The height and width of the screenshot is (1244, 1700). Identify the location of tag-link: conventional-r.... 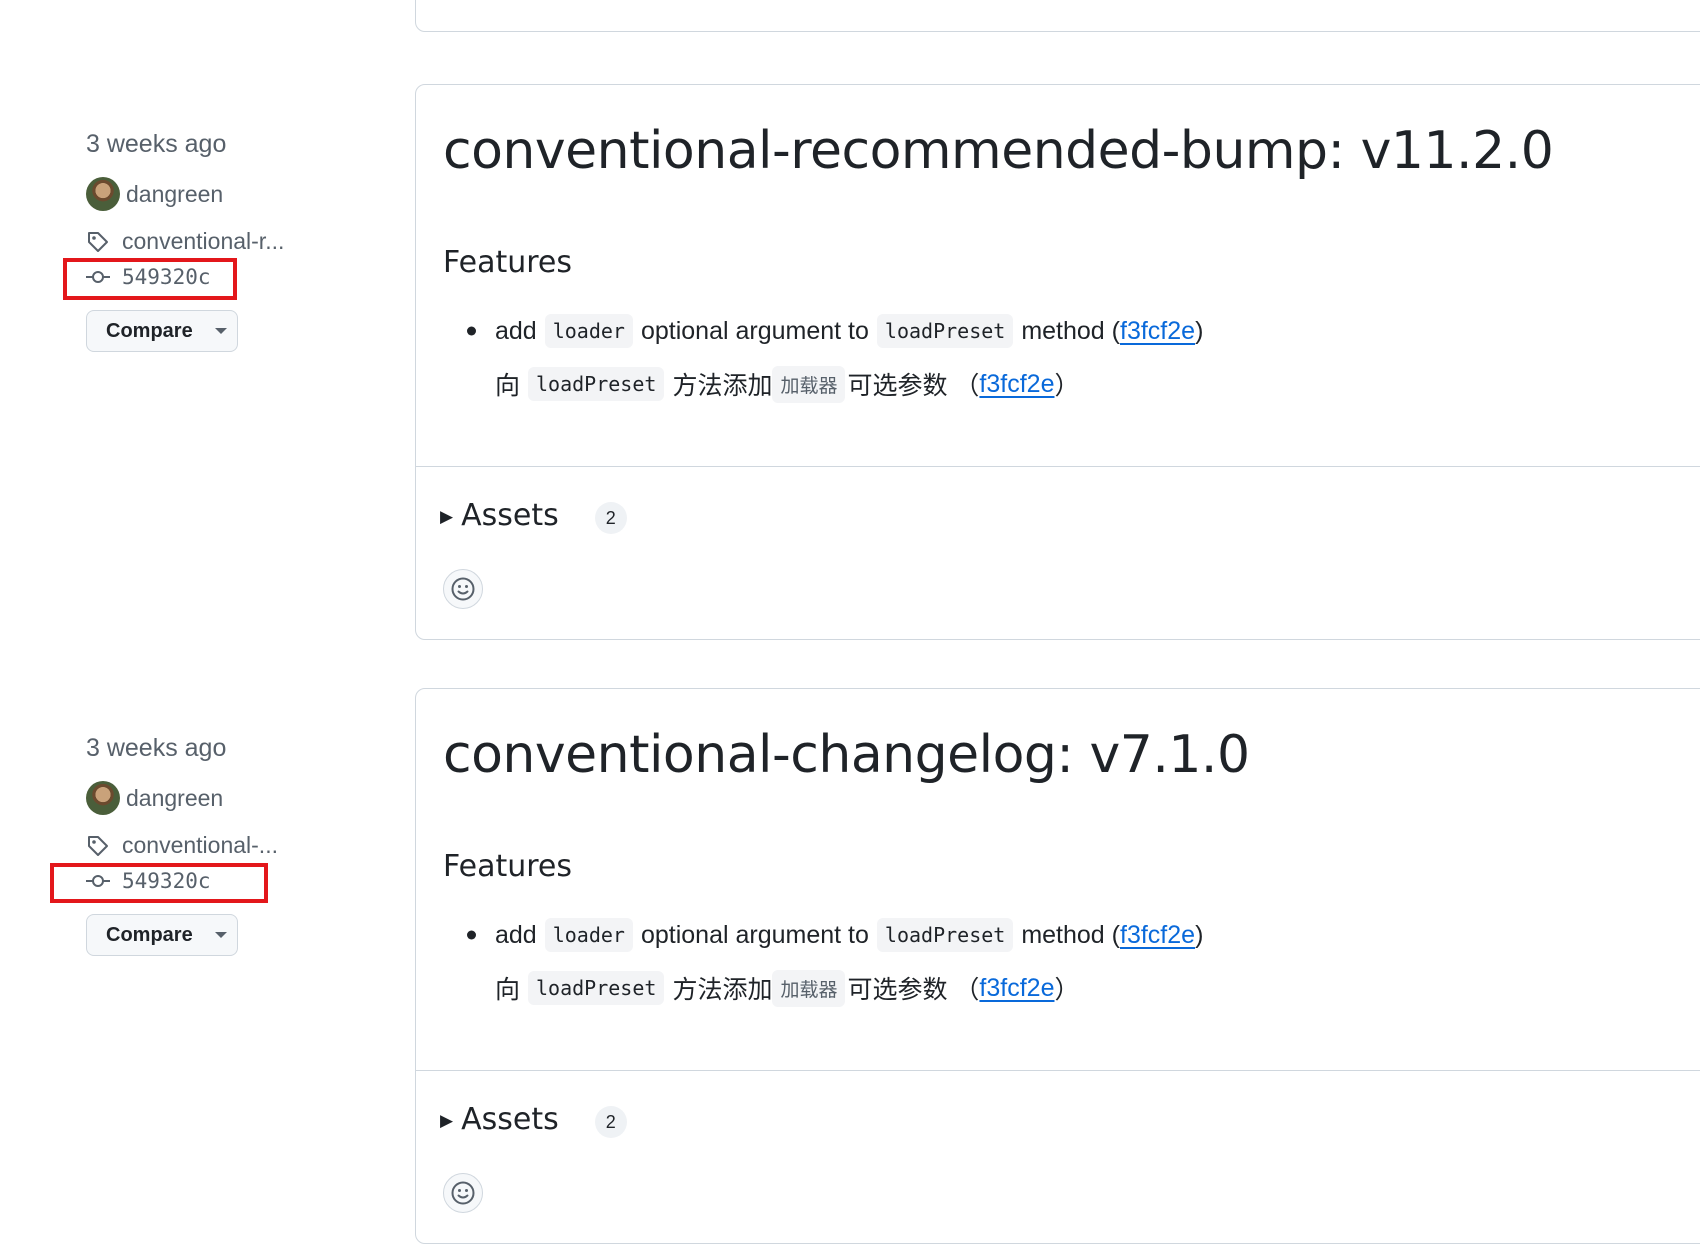
(185, 241).